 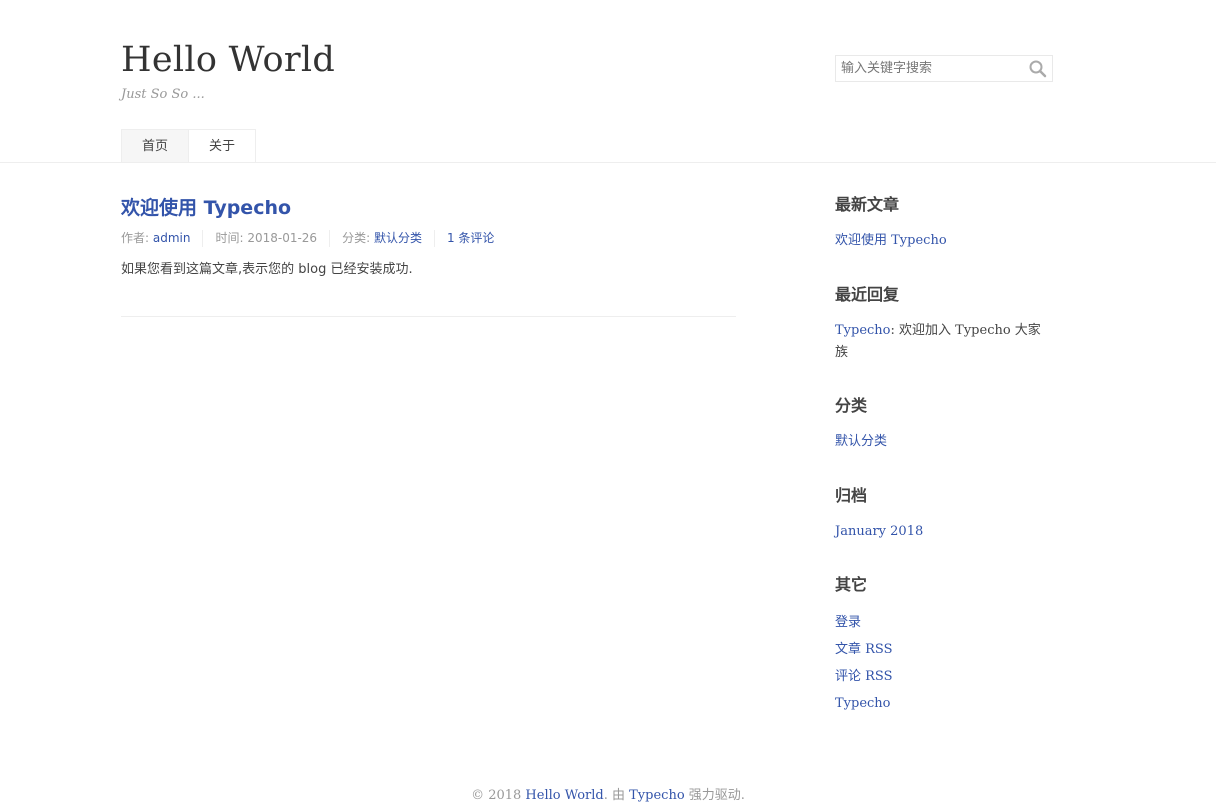 I want to click on widget-recent-comments: 最近回复 Typecho: 欢迎加入 Typecho 大家族, so click(x=944, y=323).